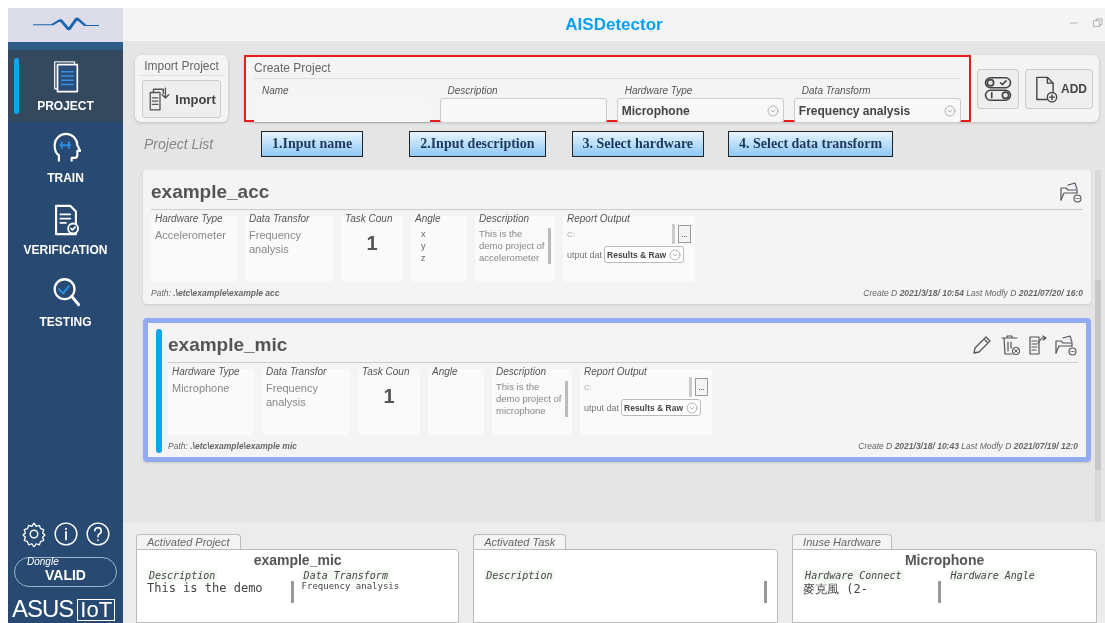 The width and height of the screenshot is (1105, 623). Describe the element at coordinates (181, 99) in the screenshot. I see `import-button: Import` at that location.